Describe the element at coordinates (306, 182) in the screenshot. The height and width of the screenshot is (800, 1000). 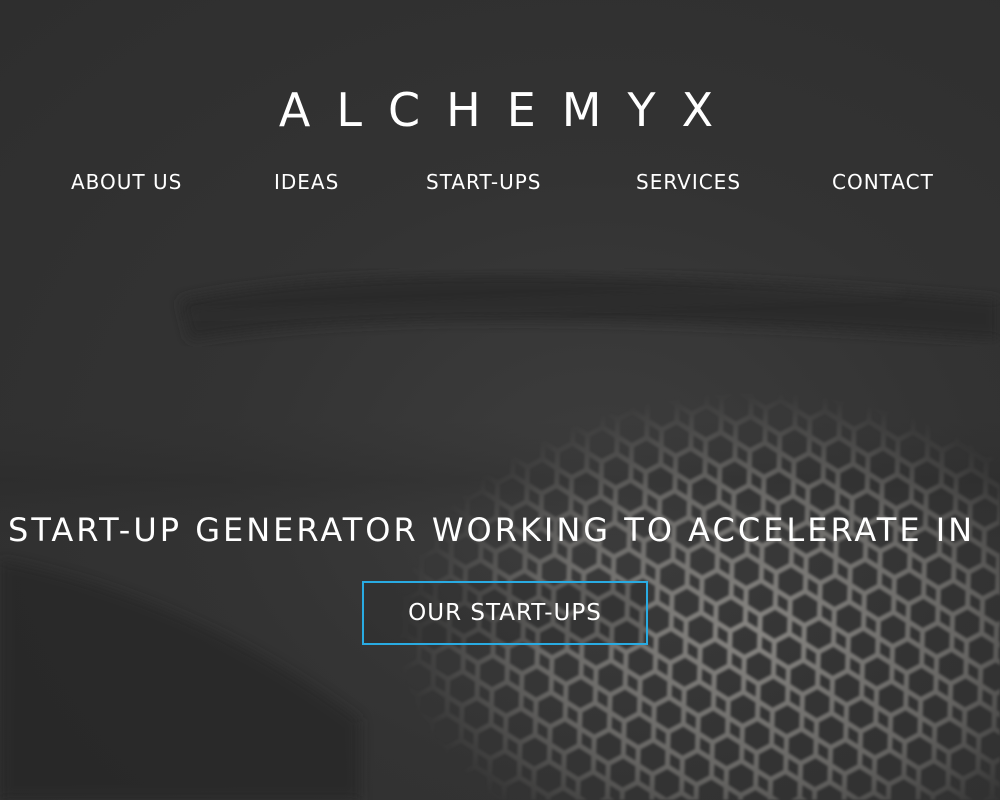
I see `nav-item-ideas: IDEAS` at that location.